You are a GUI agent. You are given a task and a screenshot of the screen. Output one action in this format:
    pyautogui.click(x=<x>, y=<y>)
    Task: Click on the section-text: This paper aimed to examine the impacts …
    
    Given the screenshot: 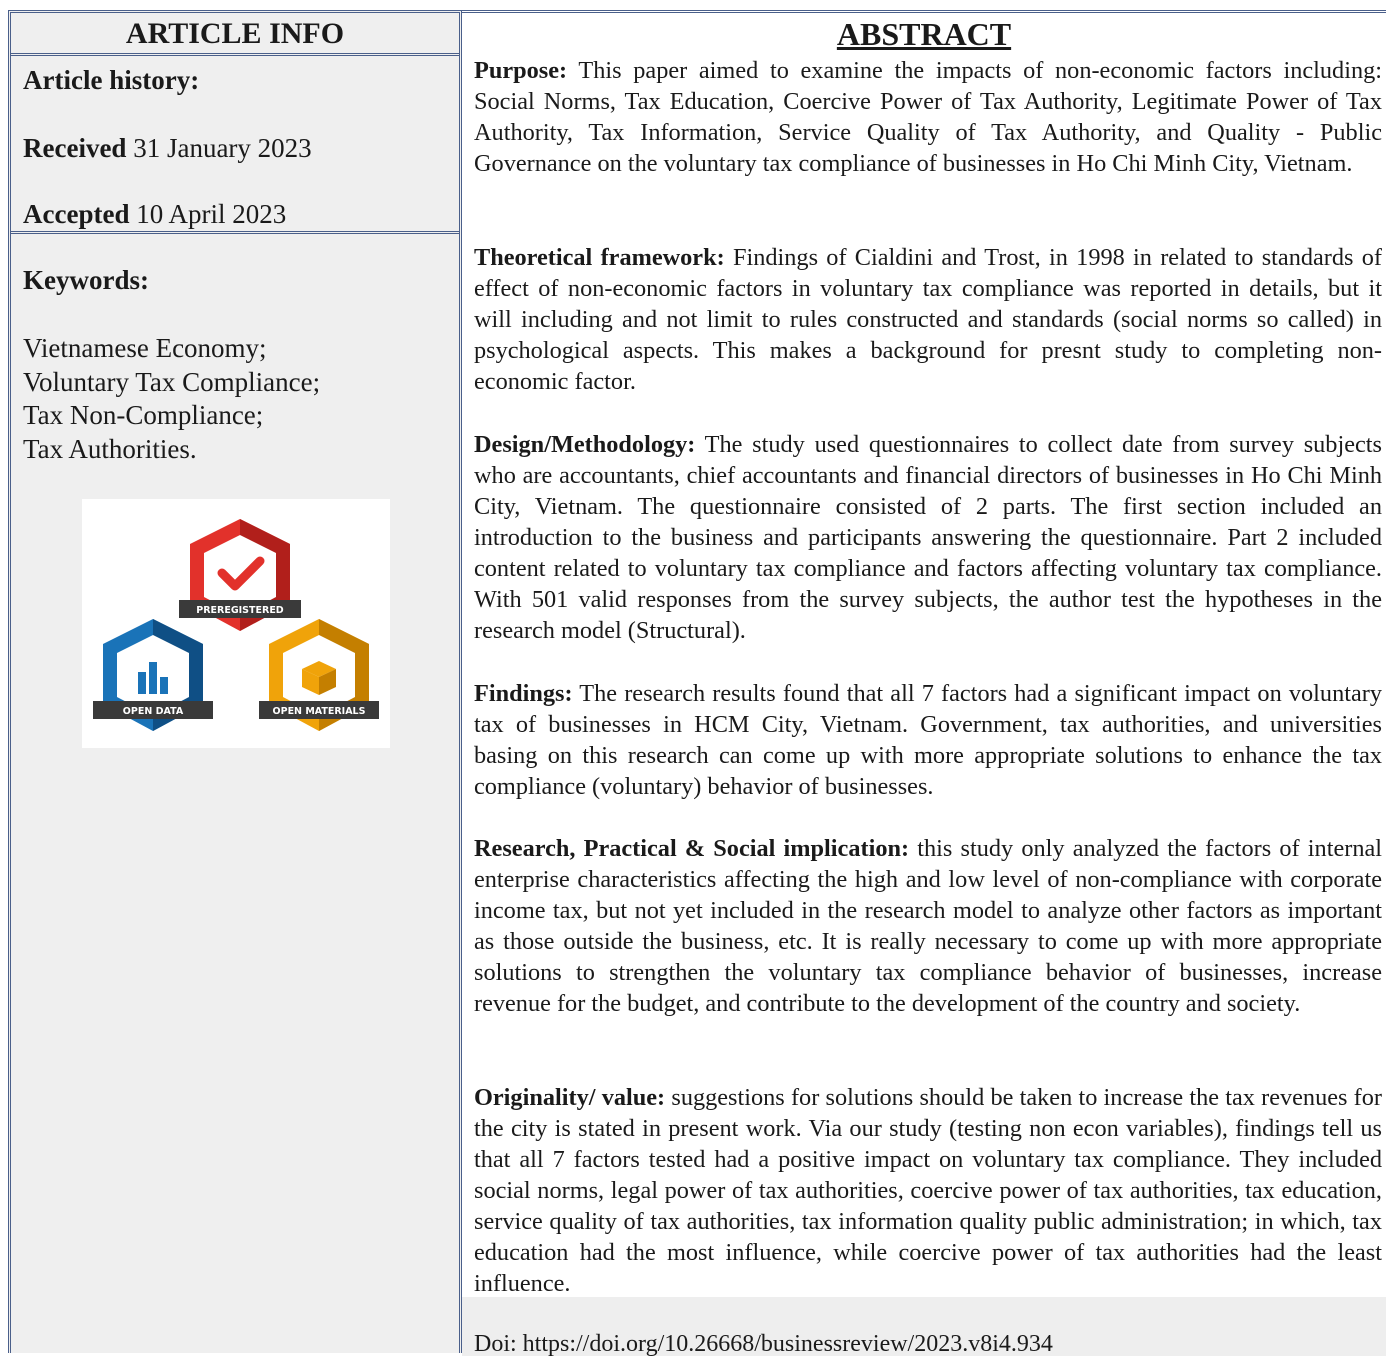 What is the action you would take?
    pyautogui.click(x=928, y=117)
    